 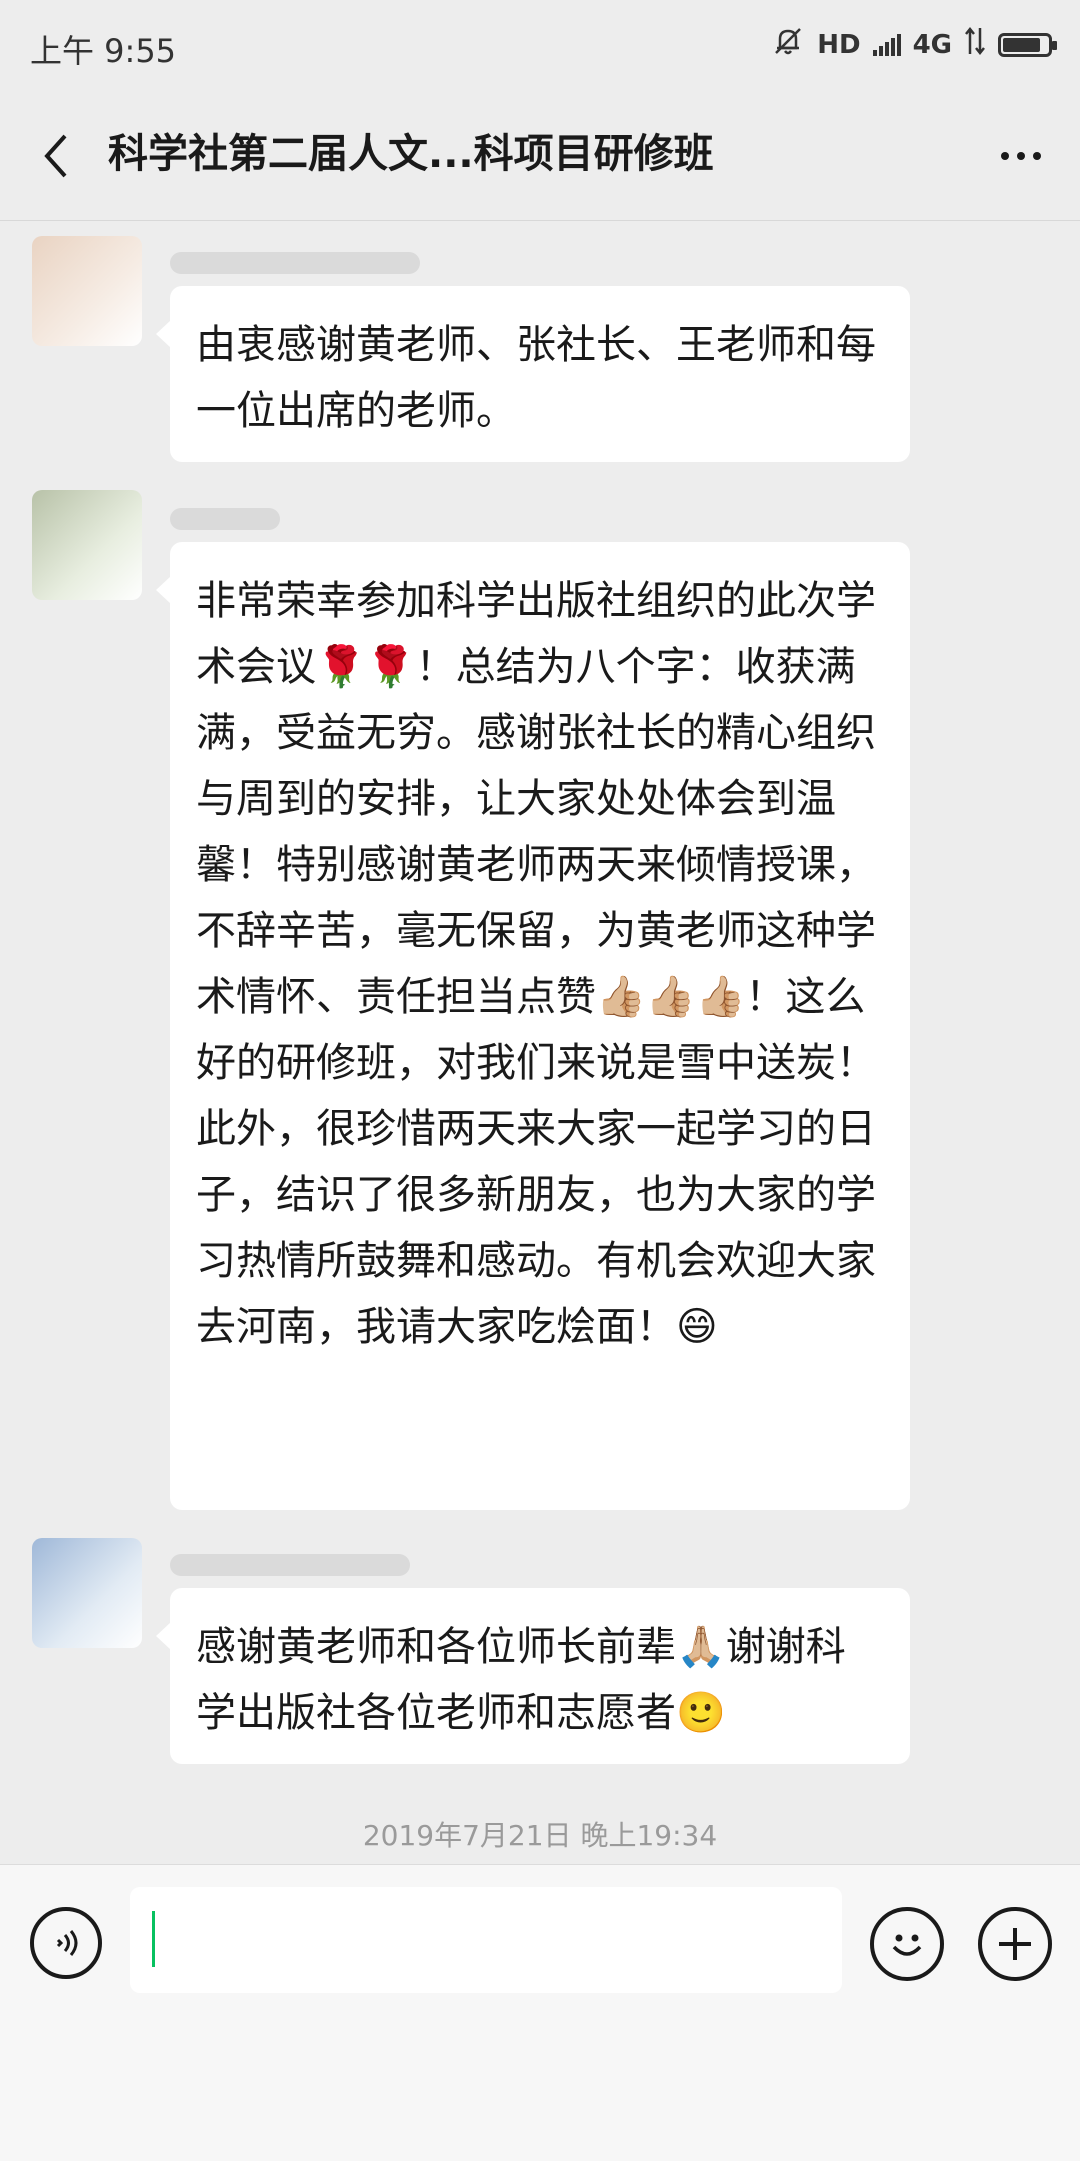 What do you see at coordinates (540, 1835) in the screenshot?
I see `chat-timestamp: 2019年7月21日 晚上19:34` at bounding box center [540, 1835].